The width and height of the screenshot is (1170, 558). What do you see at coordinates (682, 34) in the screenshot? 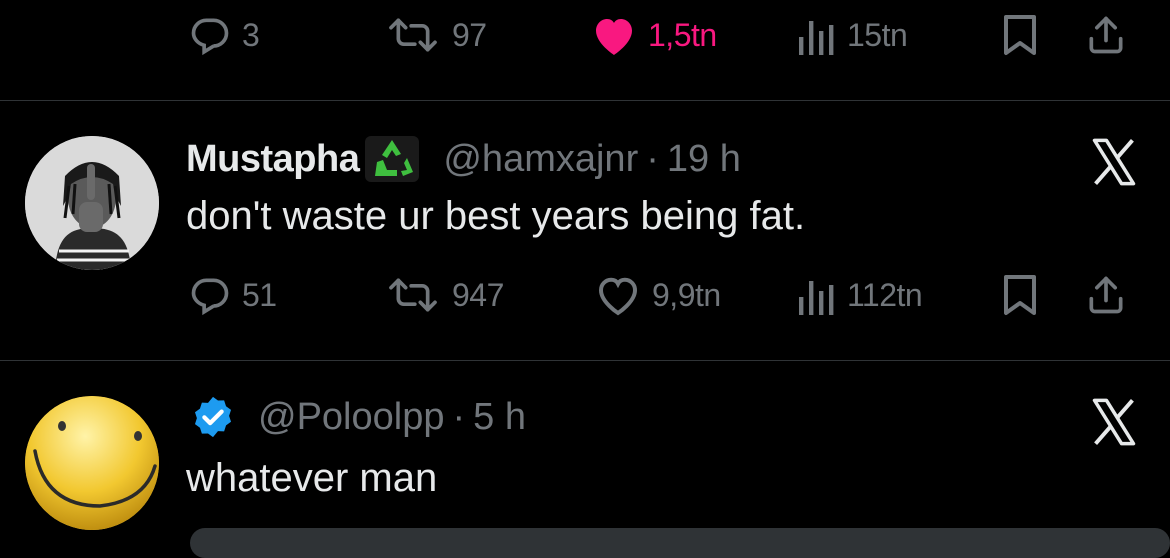
I see `like-count: 1,5tn` at bounding box center [682, 34].